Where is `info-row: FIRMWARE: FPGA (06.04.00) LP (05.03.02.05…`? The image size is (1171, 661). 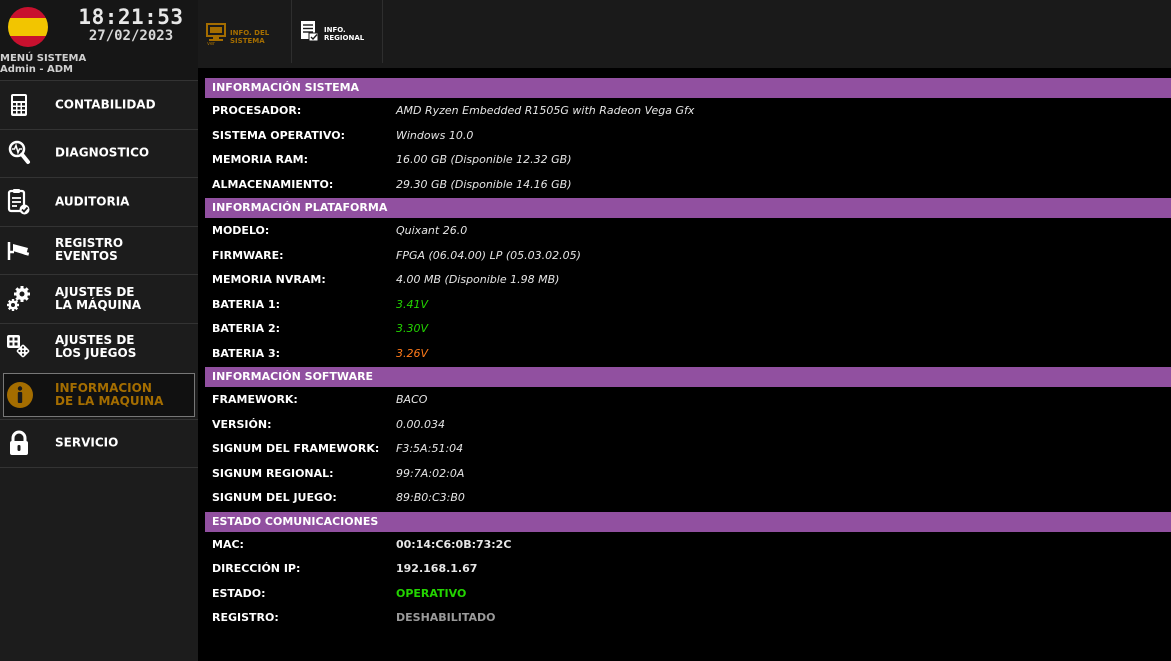 info-row: FIRMWARE: FPGA (06.04.00) LP (05.03.02.05… is located at coordinates (688, 255).